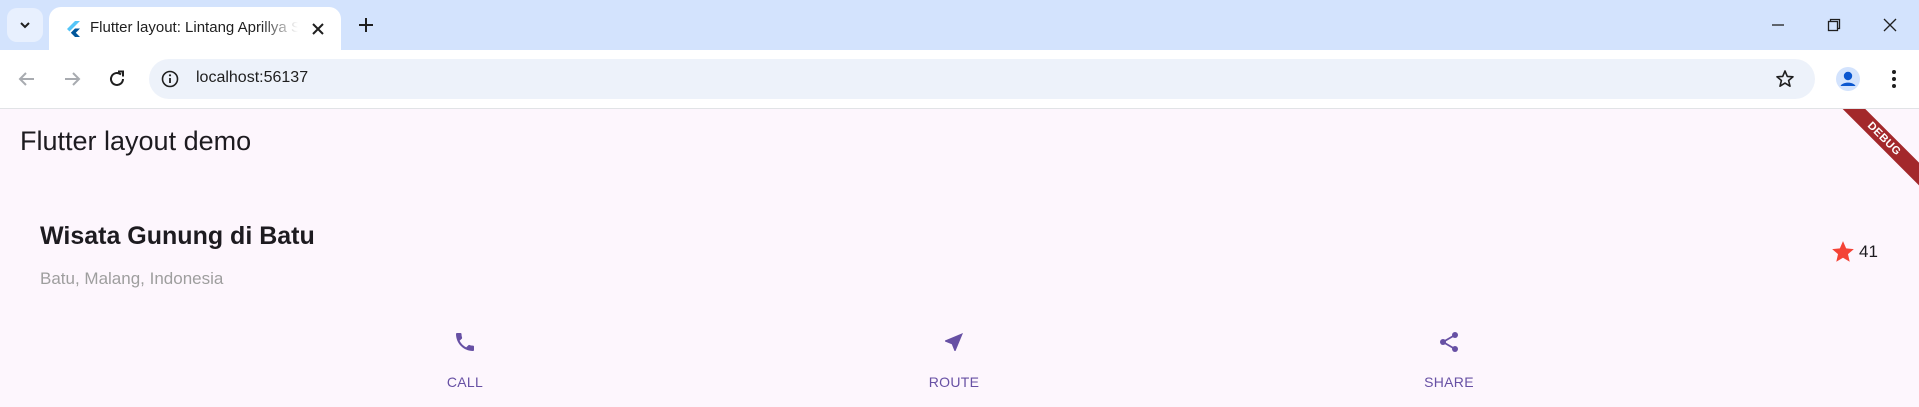 Image resolution: width=1919 pixels, height=407 pixels. Describe the element at coordinates (465, 364) in the screenshot. I see `call-action-button: CALL` at that location.